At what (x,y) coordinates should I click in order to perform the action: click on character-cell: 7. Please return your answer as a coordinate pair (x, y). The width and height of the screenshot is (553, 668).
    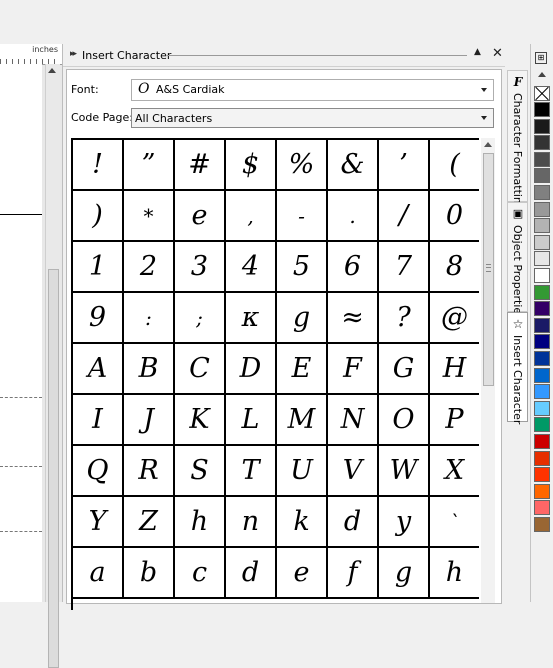
    Looking at the image, I should click on (404, 267).